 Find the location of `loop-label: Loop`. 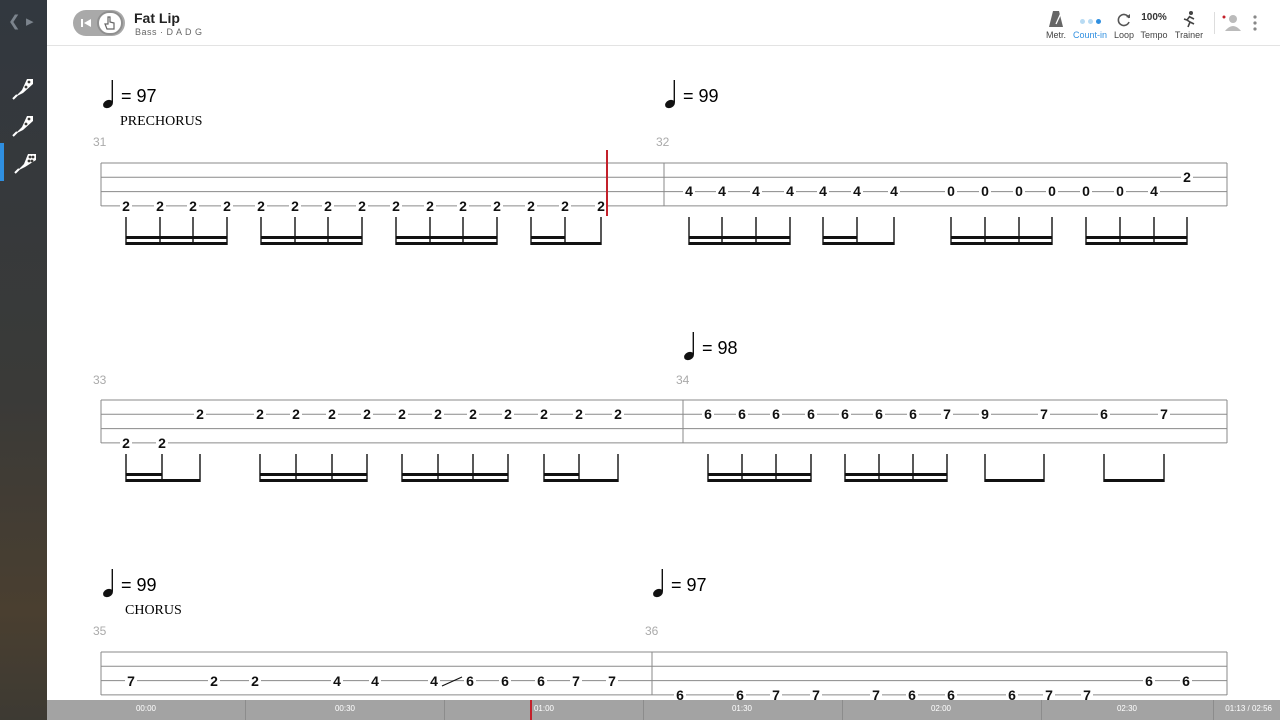

loop-label: Loop is located at coordinates (1124, 35).